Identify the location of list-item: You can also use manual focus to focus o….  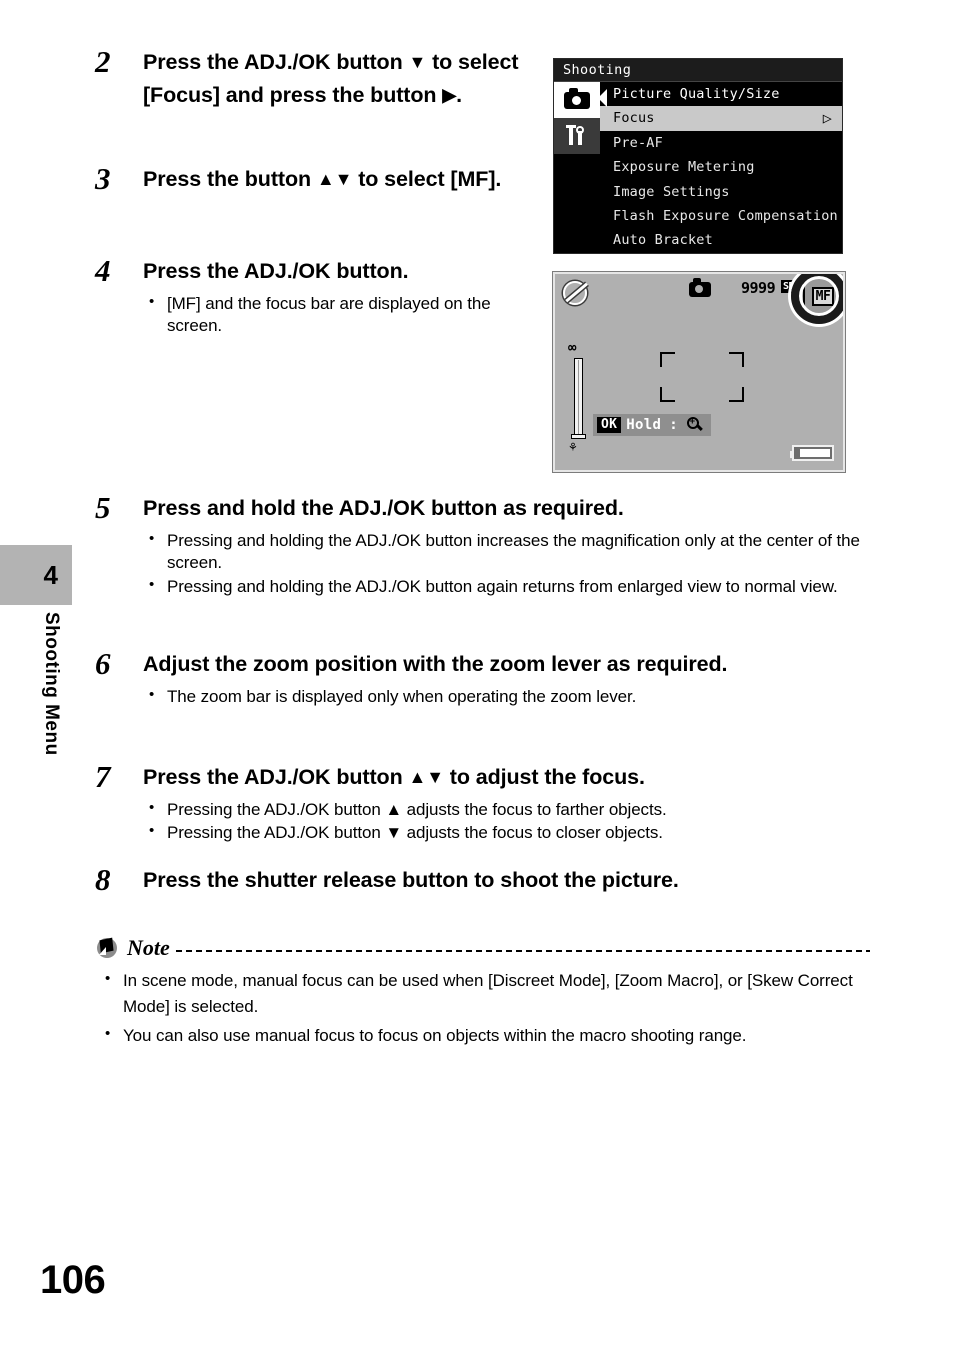
(482, 1035).